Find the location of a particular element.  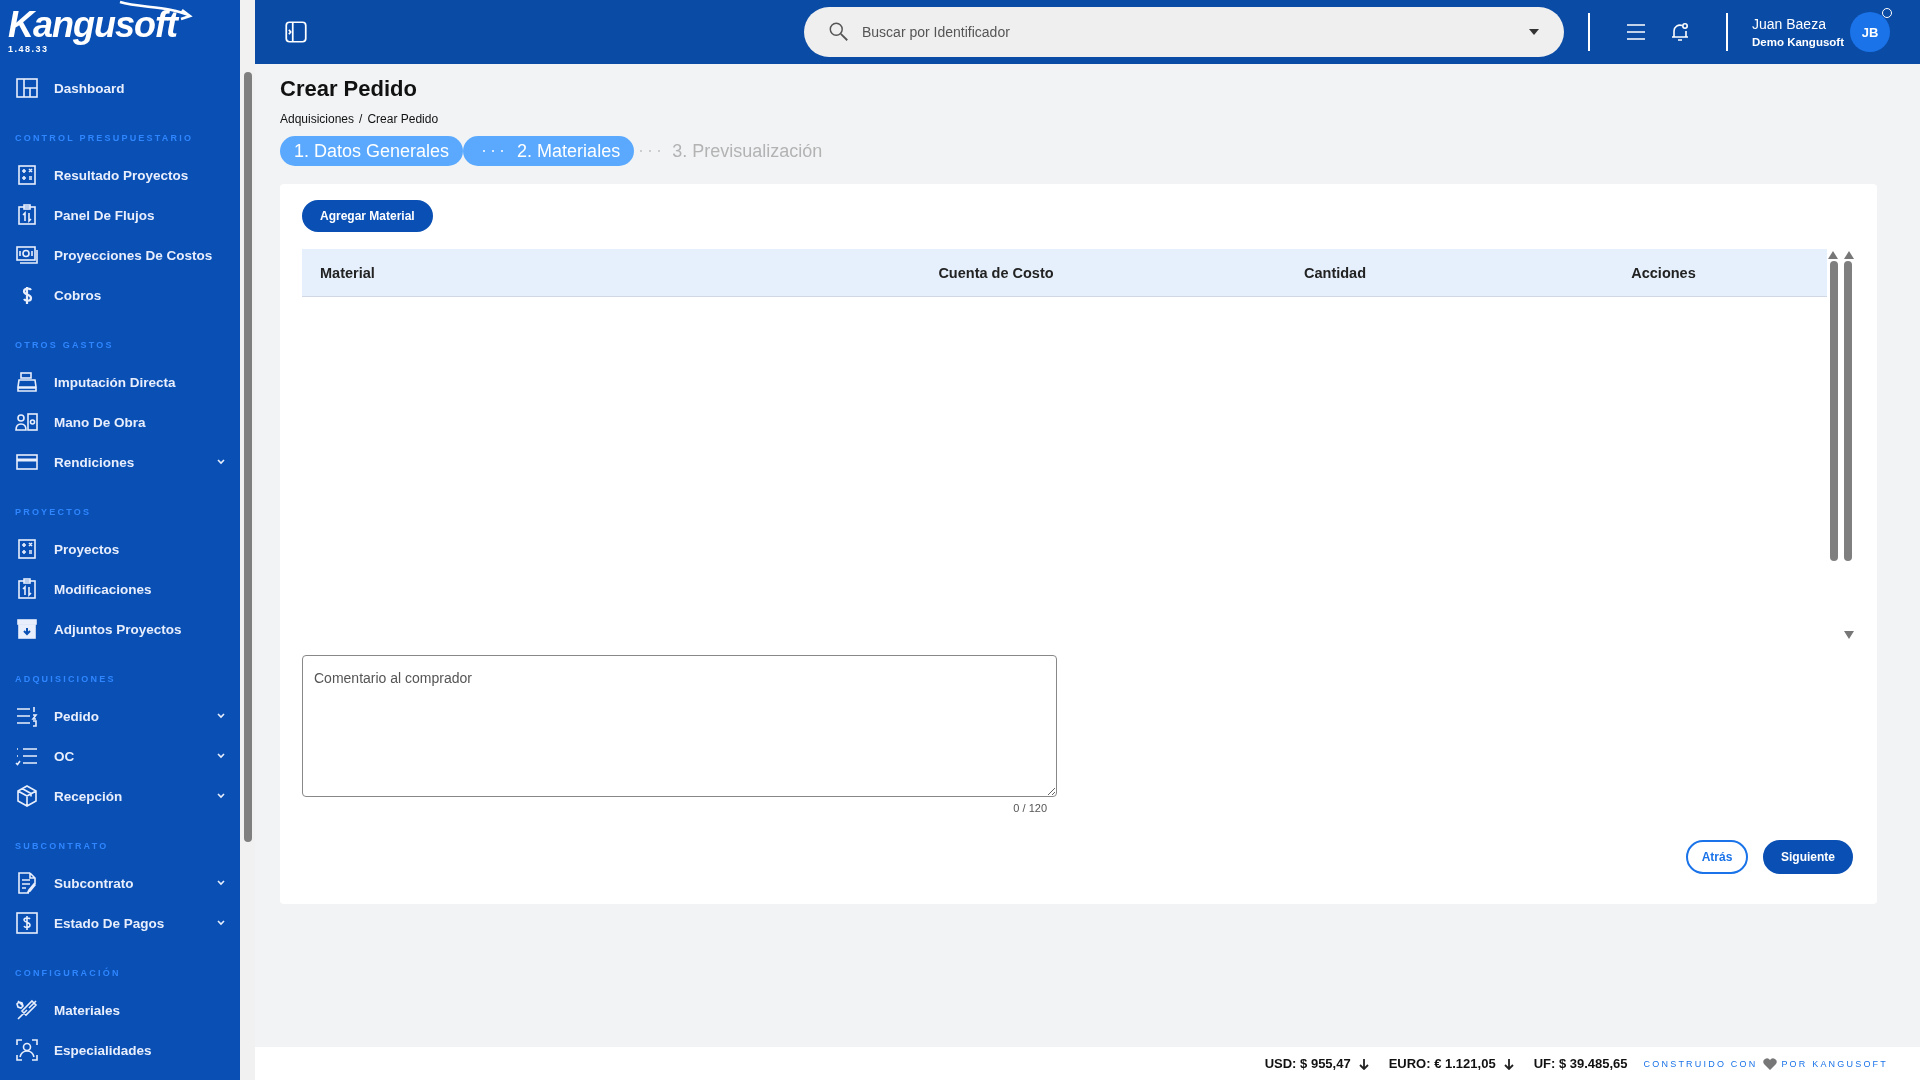

sidebar-item: Recepción is located at coordinates (120, 796).